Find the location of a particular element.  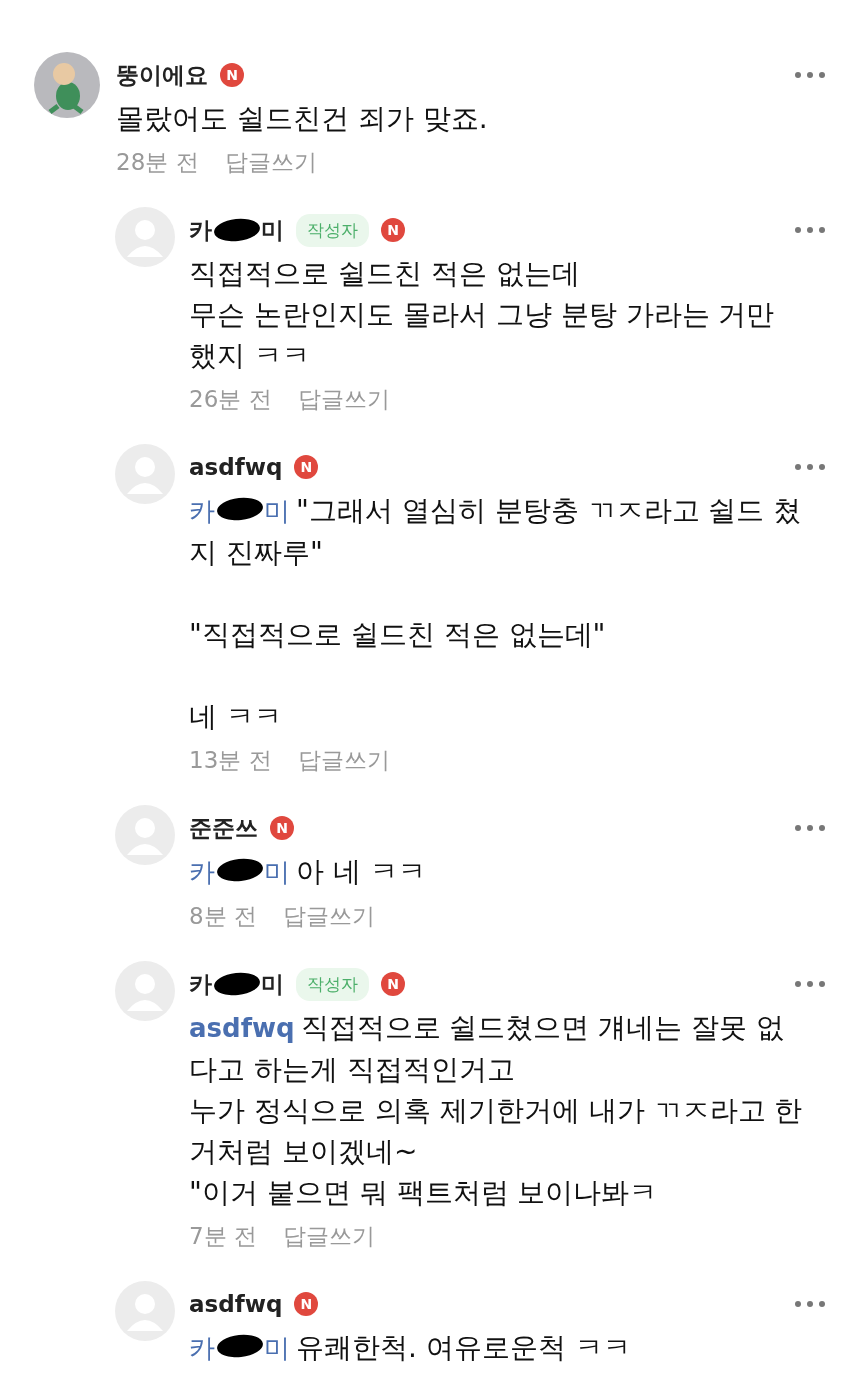

comment-time: 26분 전 is located at coordinates (230, 399).